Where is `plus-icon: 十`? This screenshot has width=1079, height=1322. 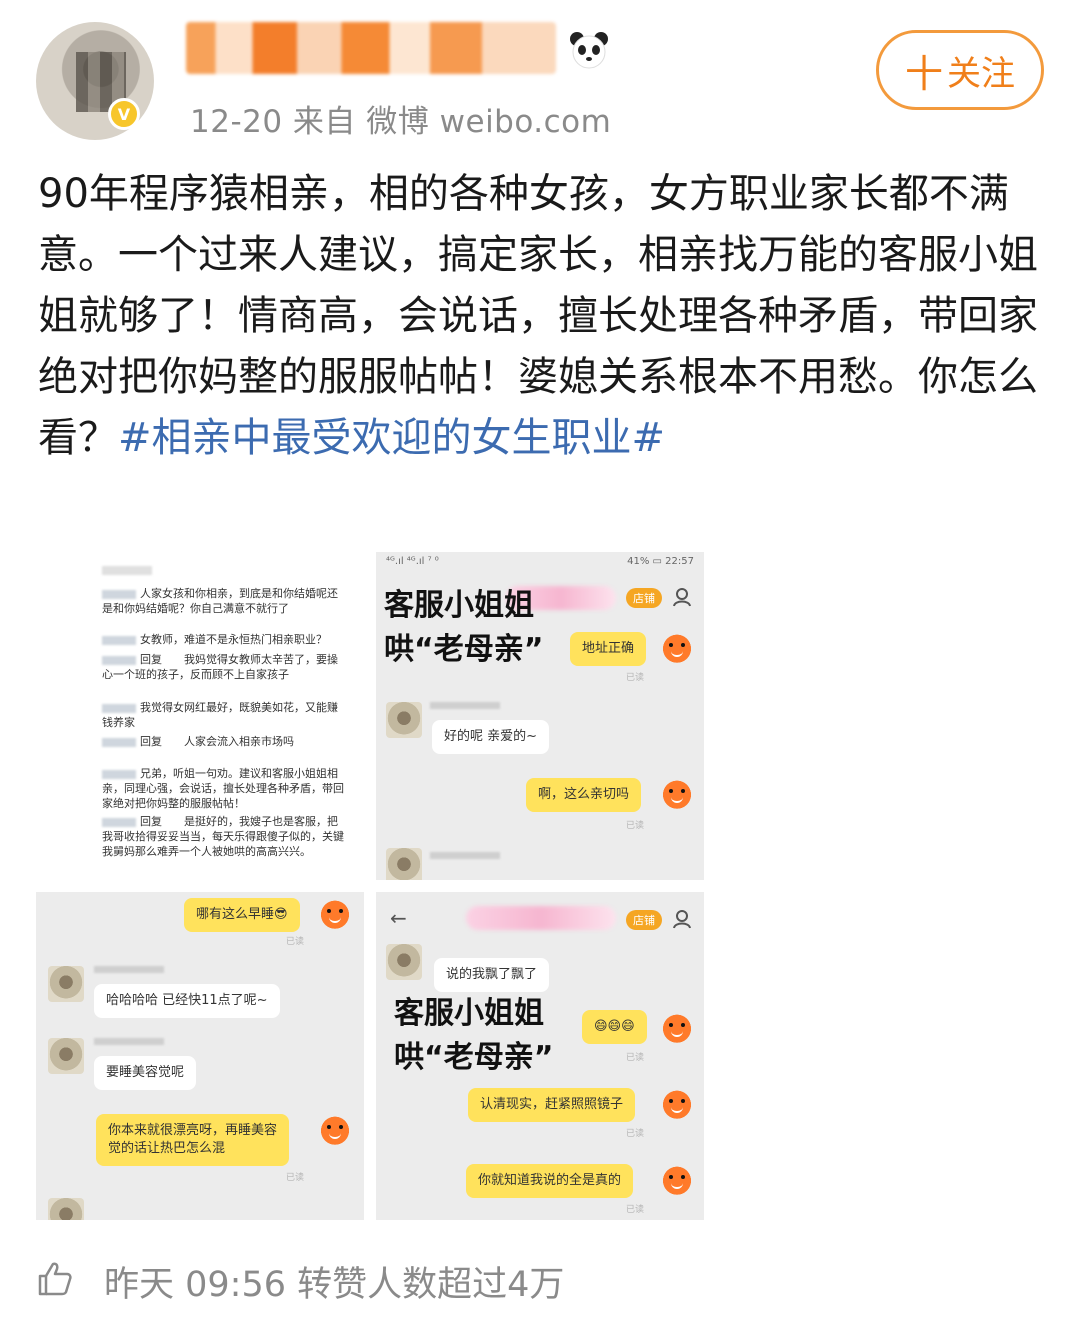 plus-icon: 十 is located at coordinates (923, 73).